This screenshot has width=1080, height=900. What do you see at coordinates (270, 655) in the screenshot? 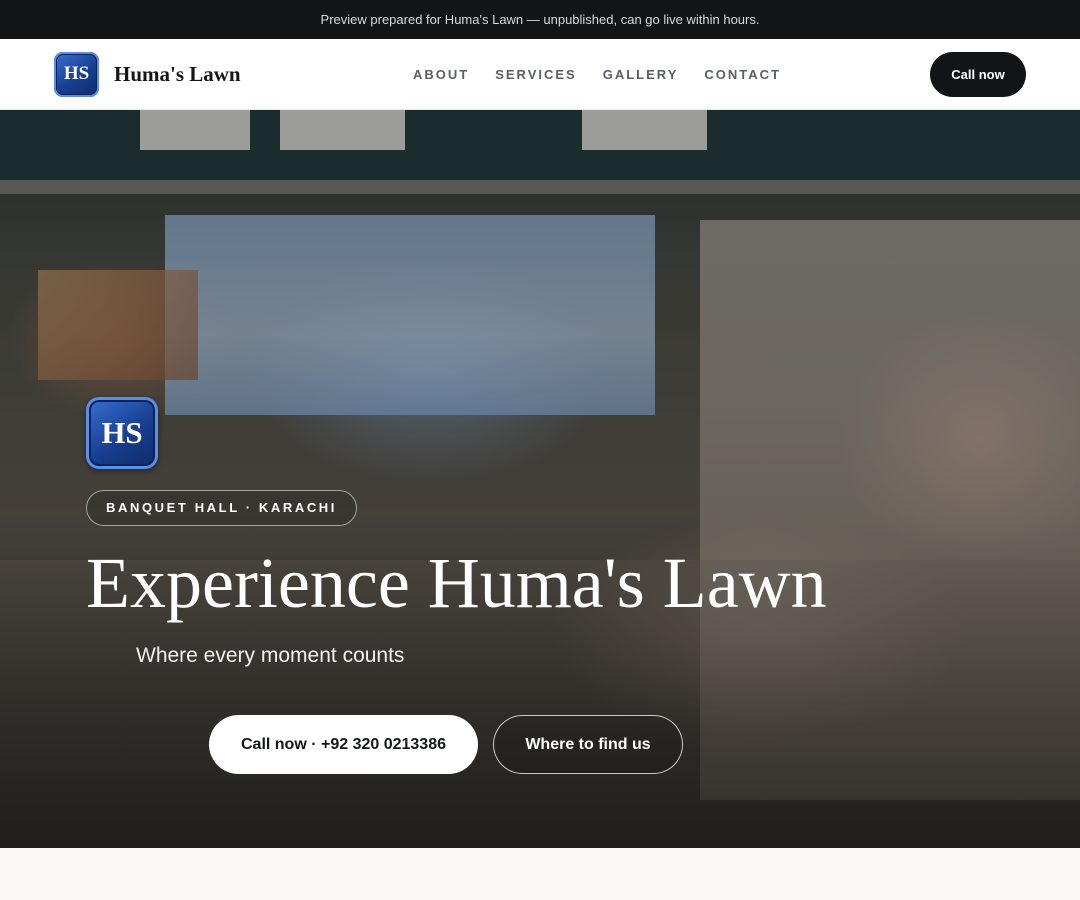
I see `hero-subtitle: Where every moment counts` at bounding box center [270, 655].